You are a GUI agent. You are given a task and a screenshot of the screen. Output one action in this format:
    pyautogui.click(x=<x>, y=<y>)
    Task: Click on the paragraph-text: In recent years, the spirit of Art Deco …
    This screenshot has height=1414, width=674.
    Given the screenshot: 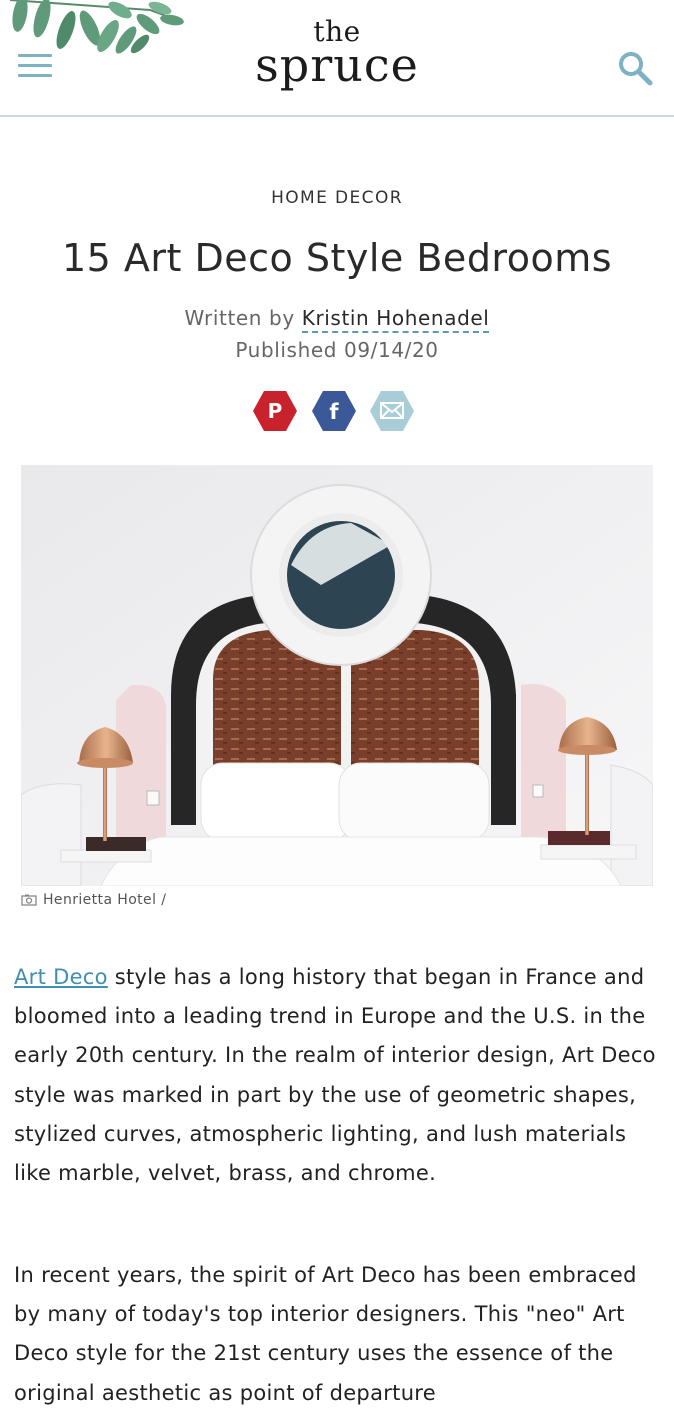 What is the action you would take?
    pyautogui.click(x=325, y=1334)
    